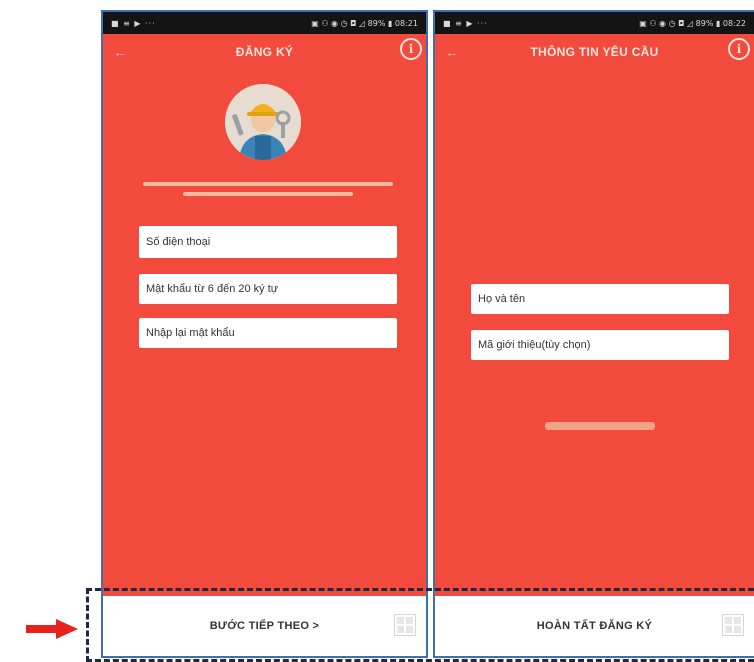 This screenshot has height=662, width=754. Describe the element at coordinates (600, 426) in the screenshot. I see `terms-link` at that location.